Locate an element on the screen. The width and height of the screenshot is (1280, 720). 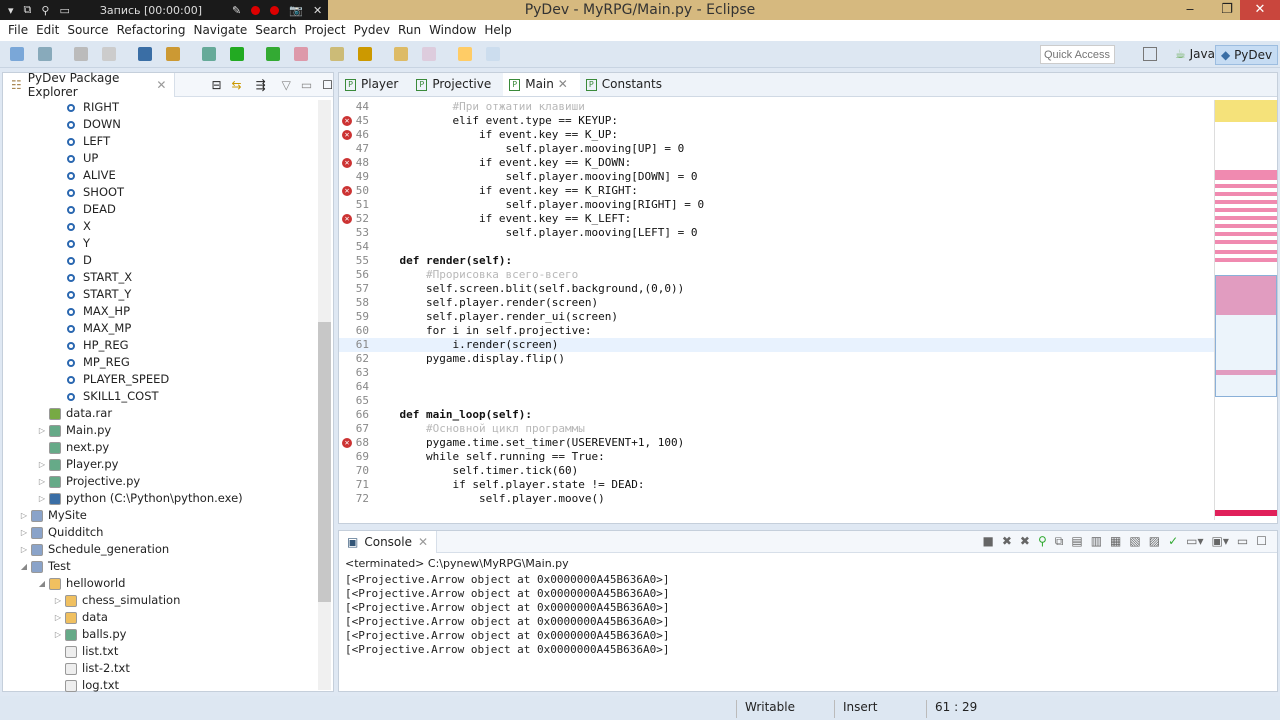
tree-item: list-2.txt is located at coordinates (90, 668).